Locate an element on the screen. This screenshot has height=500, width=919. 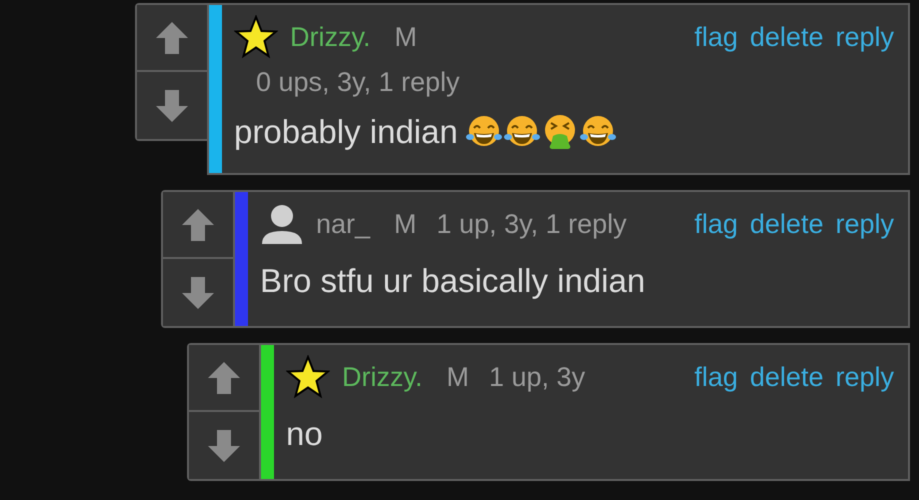
user-avatar-icon is located at coordinates (282, 224).